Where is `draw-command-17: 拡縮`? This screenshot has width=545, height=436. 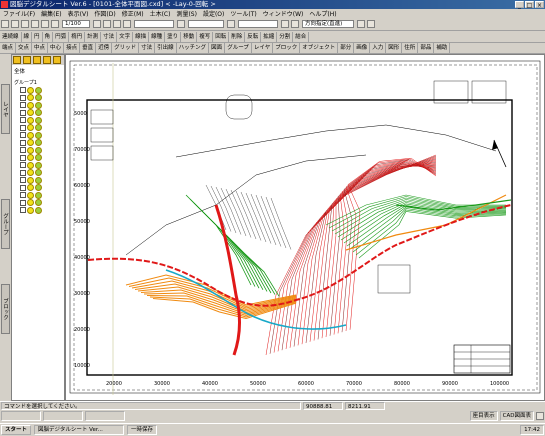 draw-command-17: 拡縮 is located at coordinates (269, 36).